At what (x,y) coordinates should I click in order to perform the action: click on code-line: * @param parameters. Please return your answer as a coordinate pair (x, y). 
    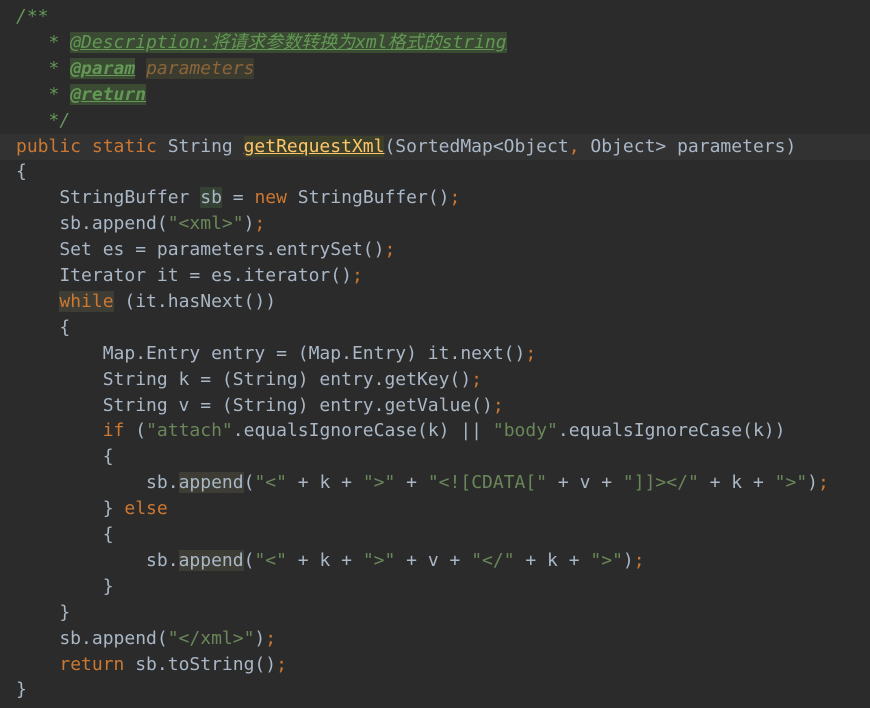
    Looking at the image, I should click on (135, 69).